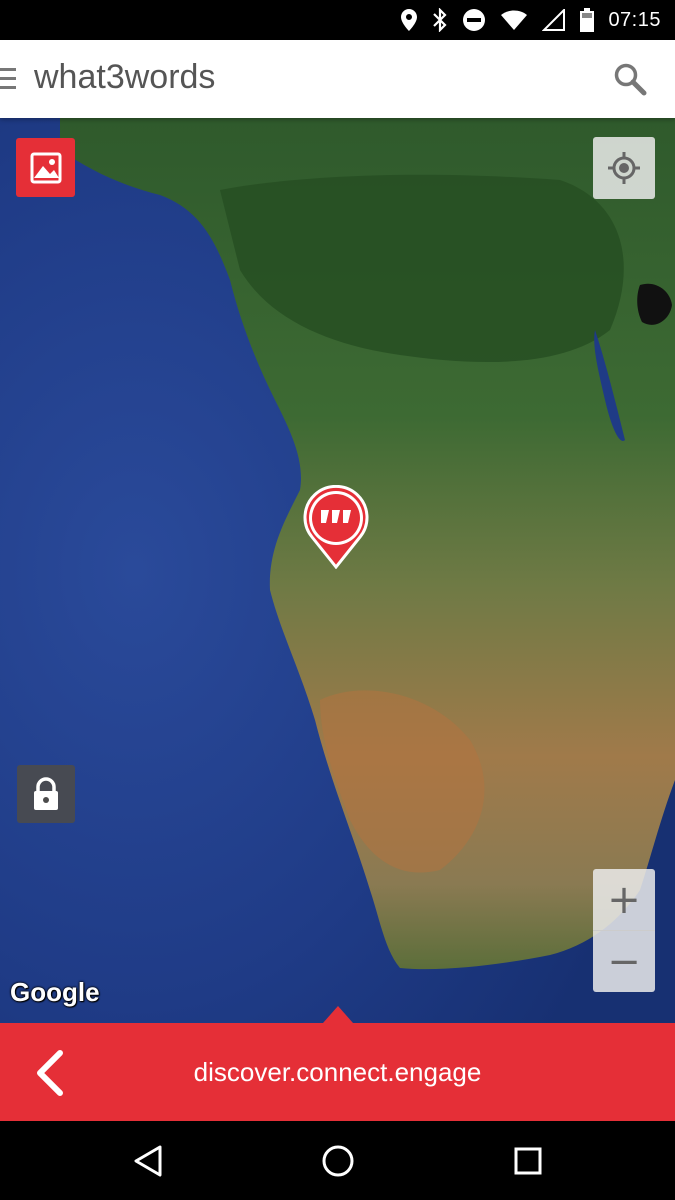 The width and height of the screenshot is (675, 1200). What do you see at coordinates (587, 20) in the screenshot?
I see `battery-icon` at bounding box center [587, 20].